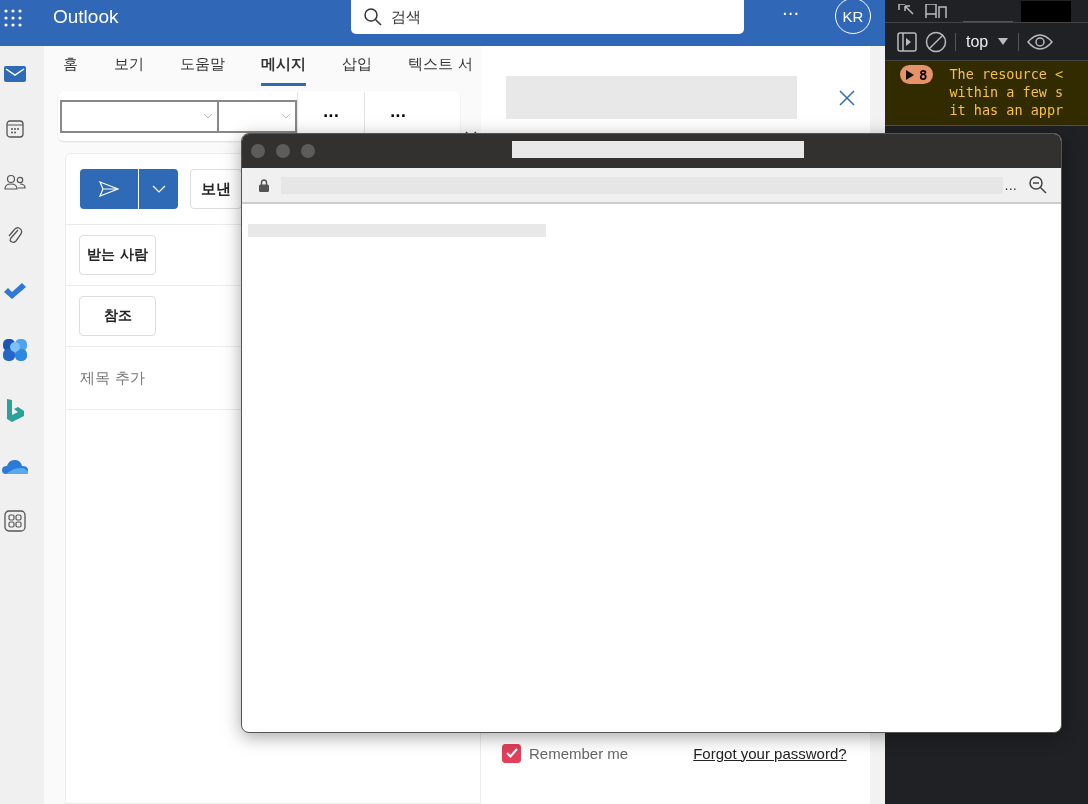  What do you see at coordinates (139, 116) in the screenshot?
I see `font-dropdown` at bounding box center [139, 116].